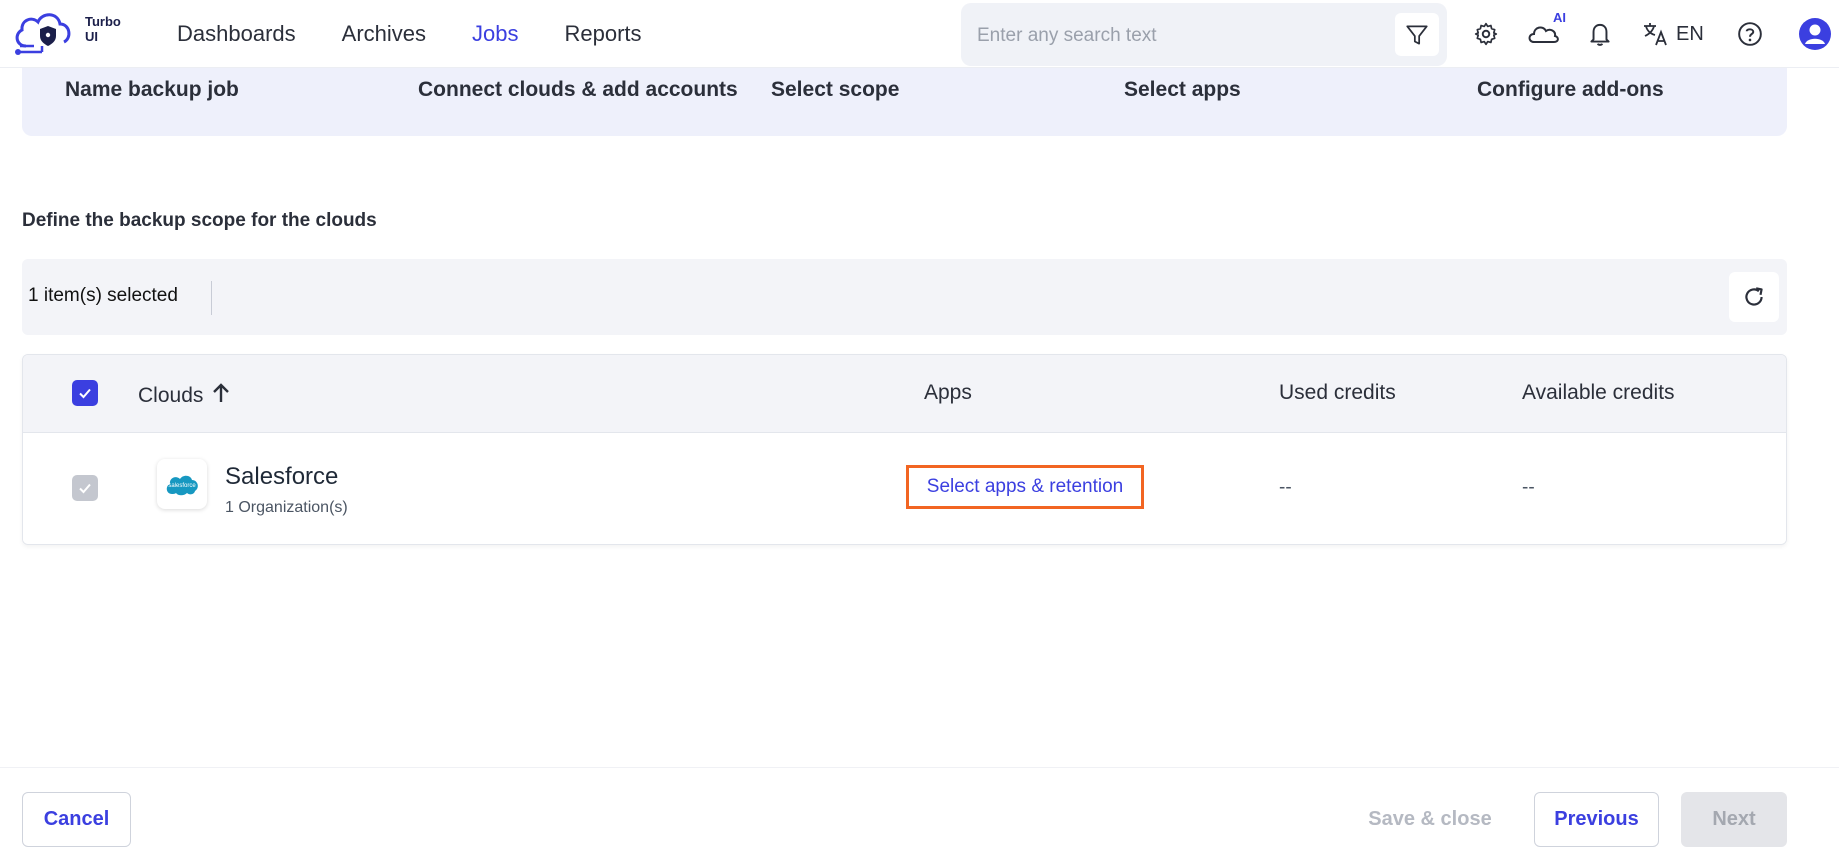  I want to click on row-checkbox, so click(85, 488).